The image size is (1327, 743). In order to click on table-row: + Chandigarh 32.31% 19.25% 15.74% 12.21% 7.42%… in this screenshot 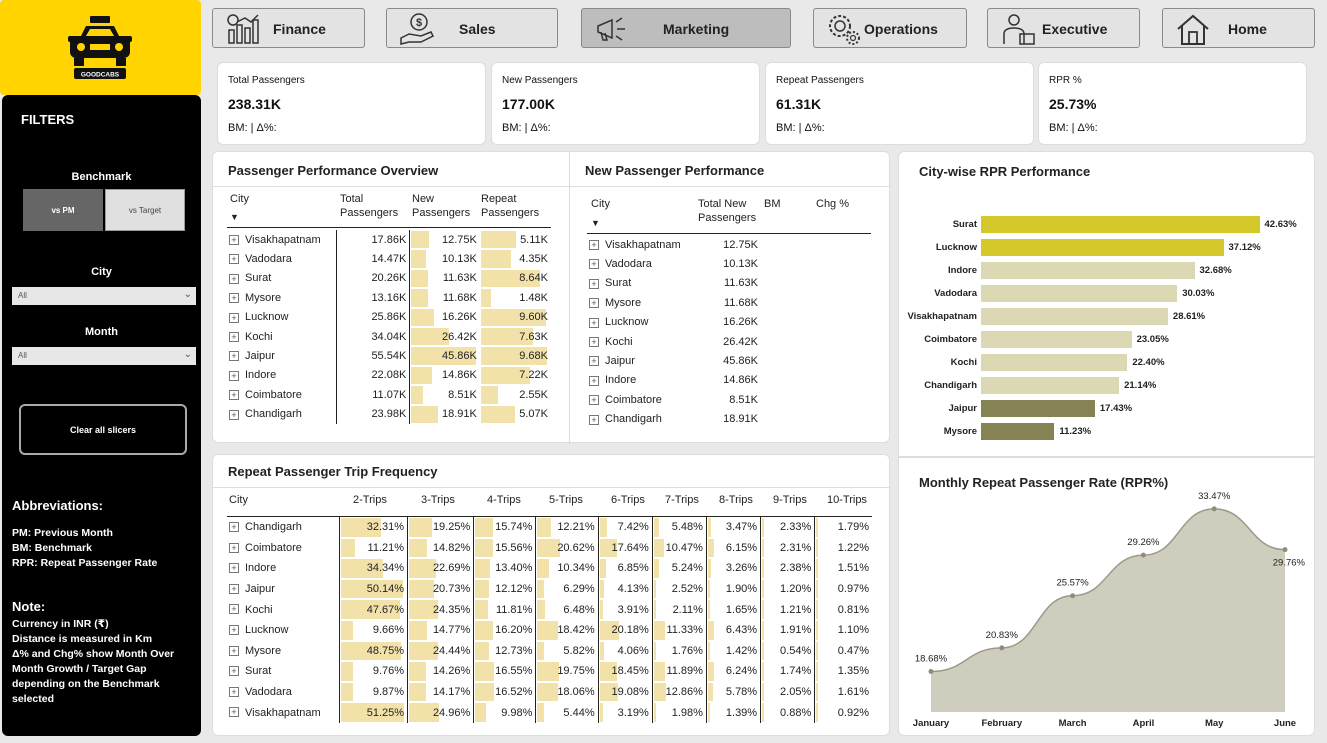, I will do `click(549, 527)`.